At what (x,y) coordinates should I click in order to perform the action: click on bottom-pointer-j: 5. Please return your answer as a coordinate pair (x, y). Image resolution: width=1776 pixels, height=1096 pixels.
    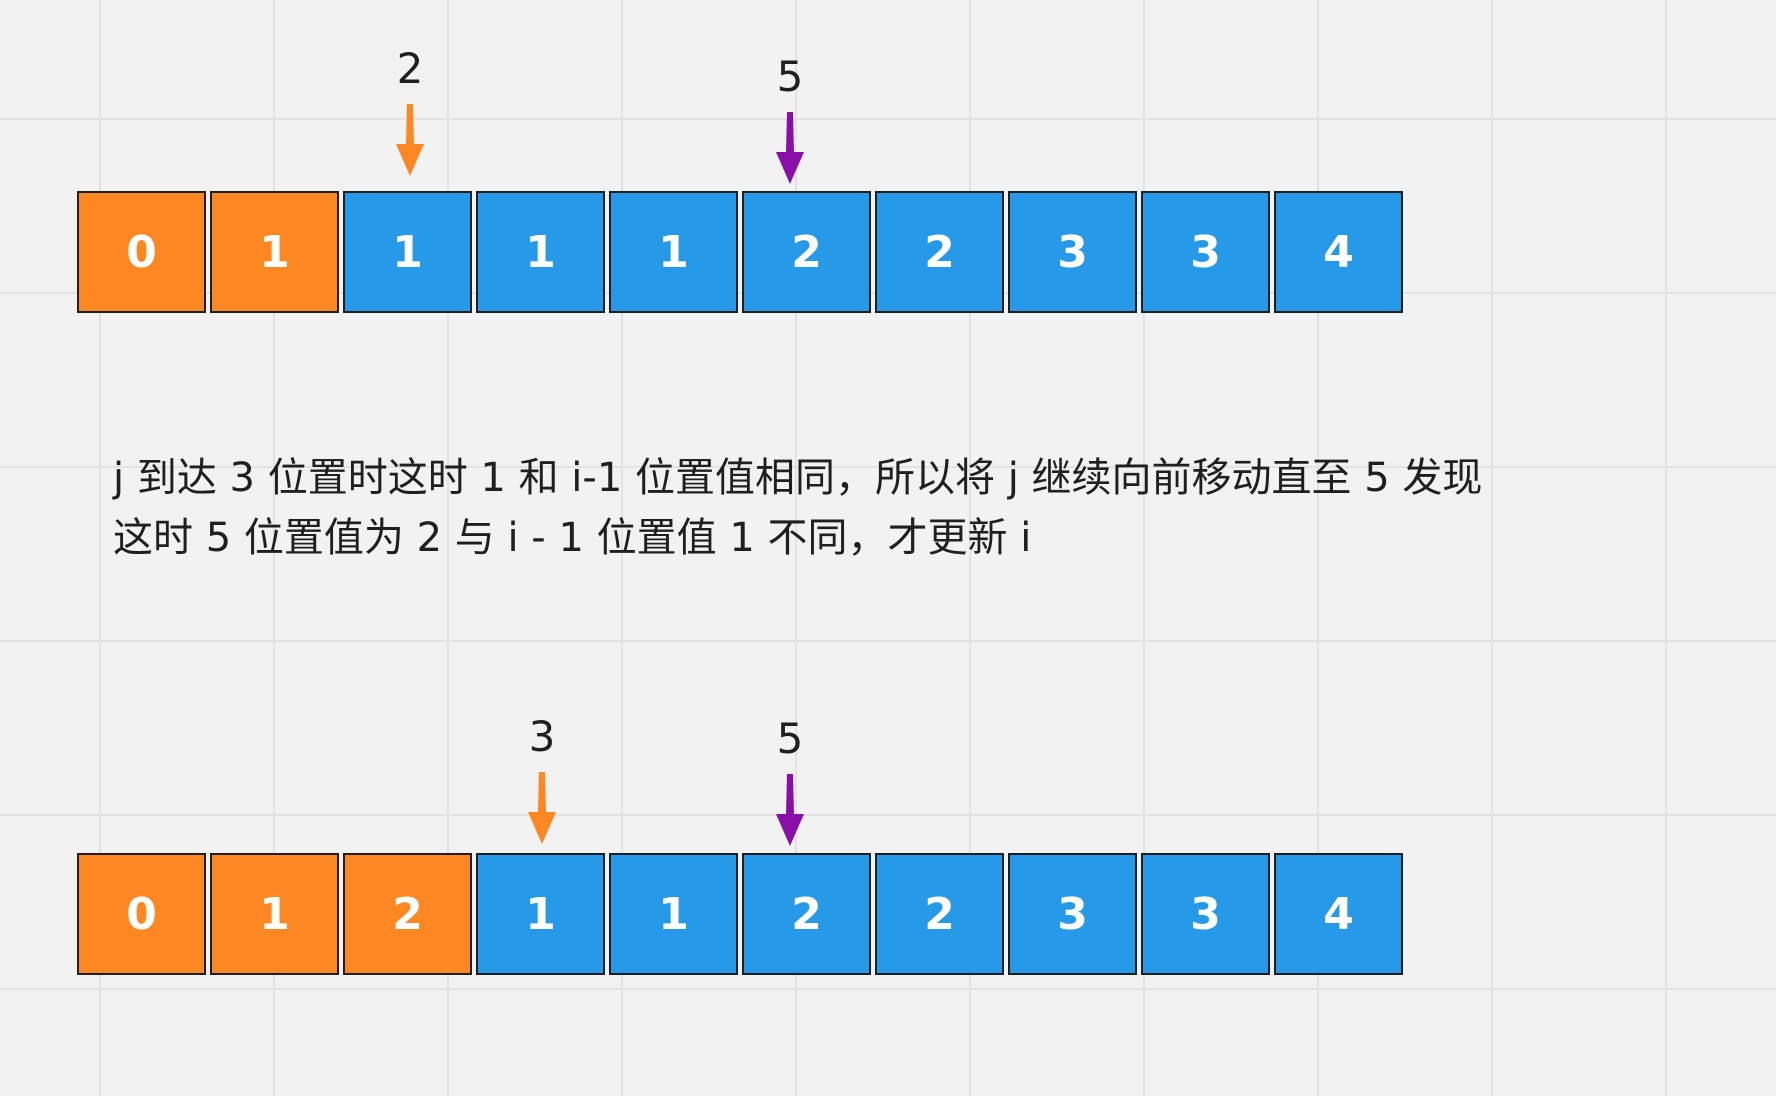
    Looking at the image, I should click on (790, 780).